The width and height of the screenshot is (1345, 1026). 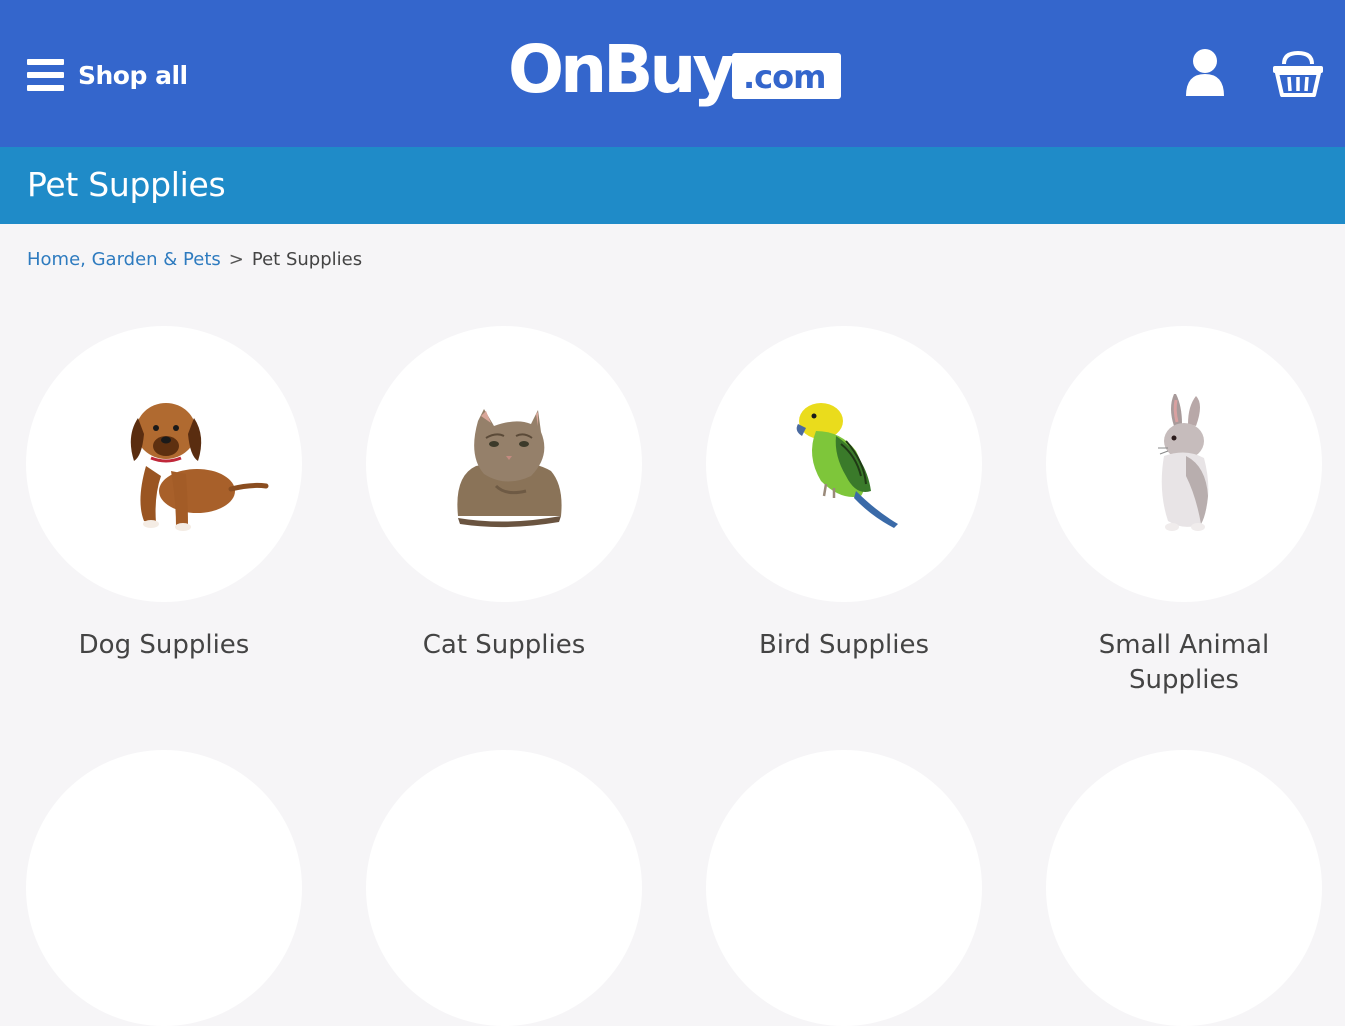 What do you see at coordinates (307, 259) in the screenshot?
I see `breadcrumb-current: Pet Supplies` at bounding box center [307, 259].